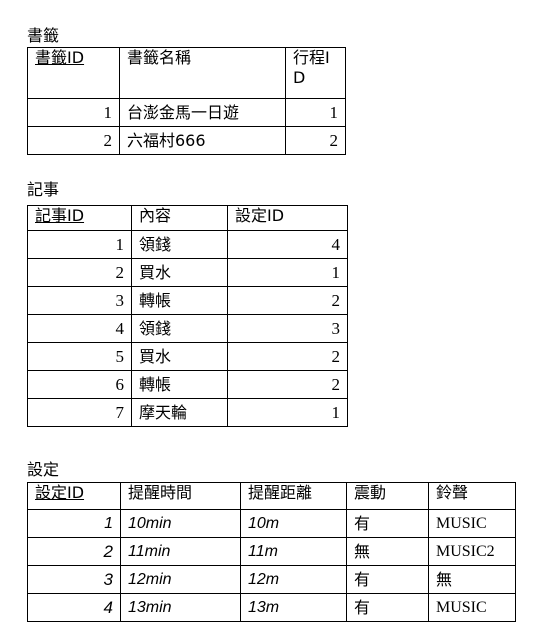 The width and height of the screenshot is (537, 641). What do you see at coordinates (79, 218) in the screenshot?
I see `column-header: 記事ID` at bounding box center [79, 218].